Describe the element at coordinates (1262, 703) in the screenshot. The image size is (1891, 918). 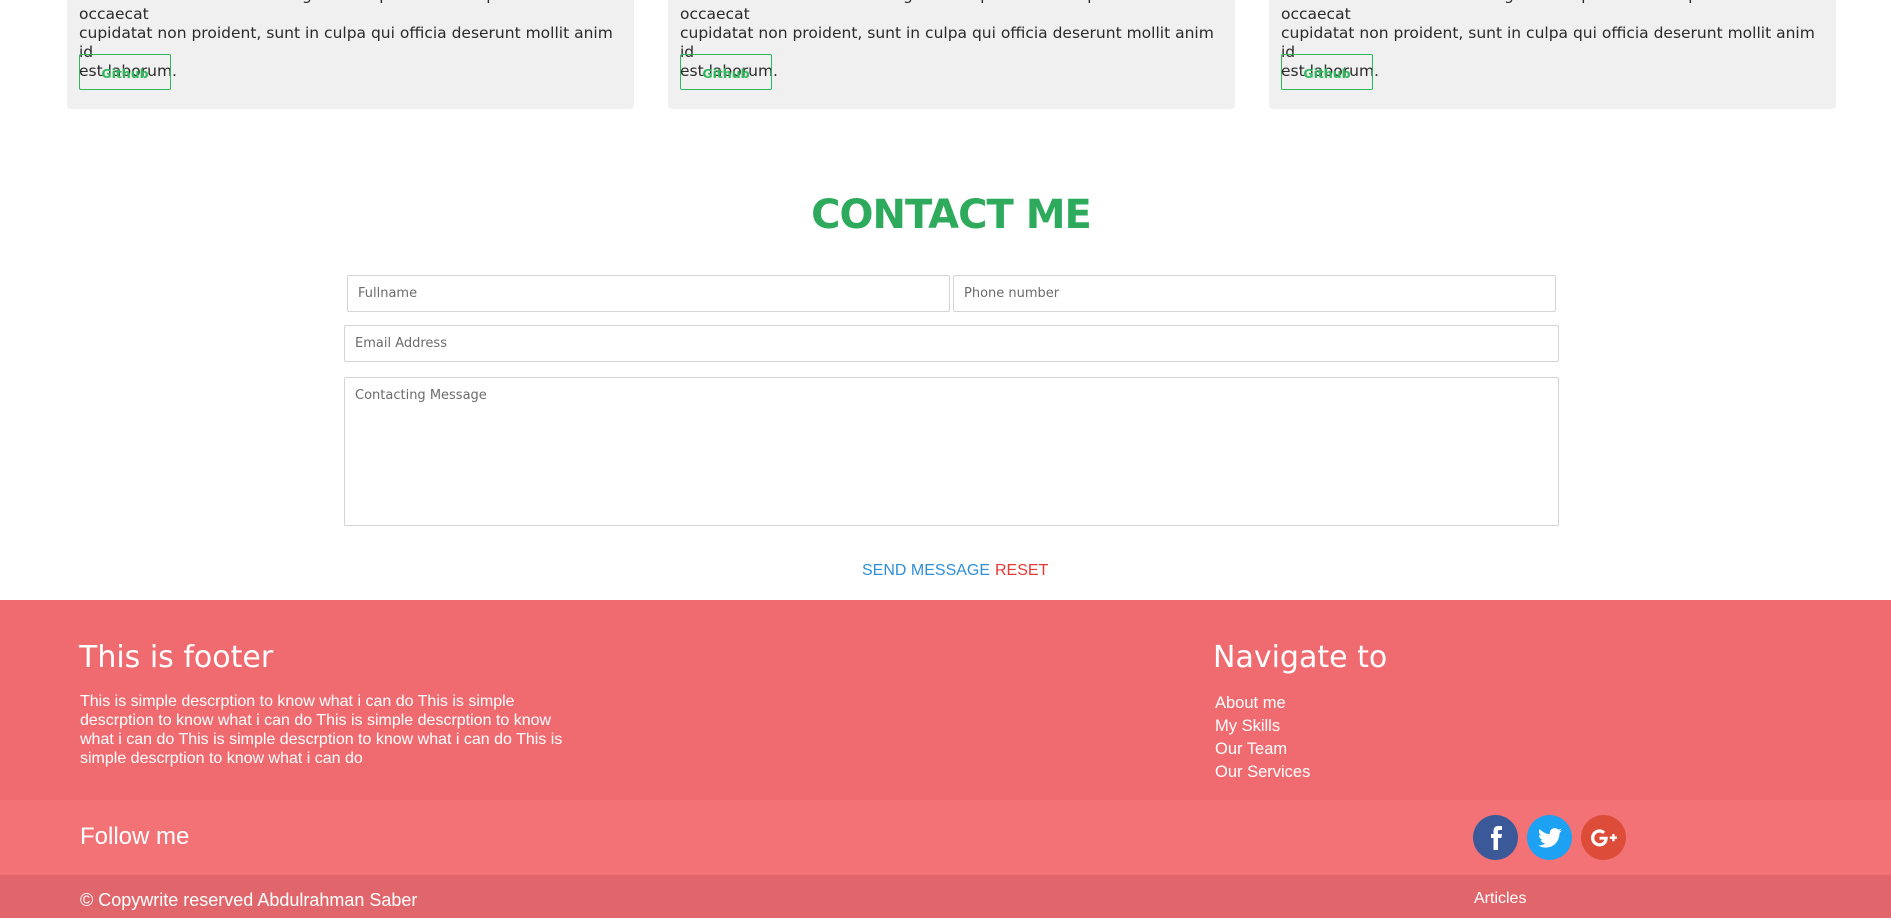
I see `footer-nav-about: About me` at that location.